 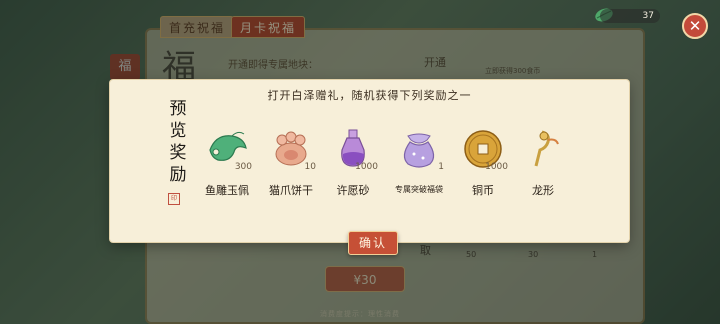 I want to click on reward-name: 猫爪饼干, so click(x=291, y=190).